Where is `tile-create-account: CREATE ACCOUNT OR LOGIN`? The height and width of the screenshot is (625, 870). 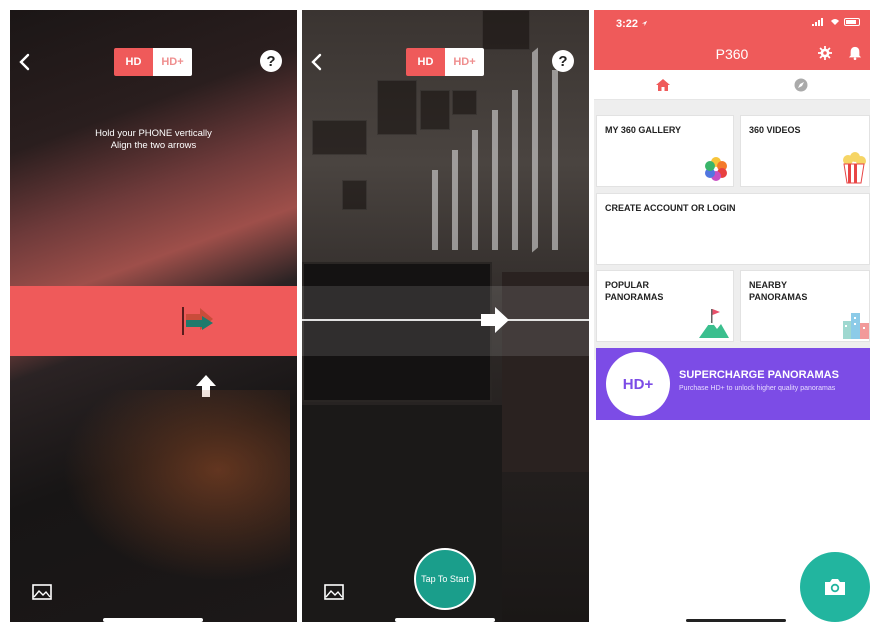
tile-create-account: CREATE ACCOUNT OR LOGIN is located at coordinates (733, 229).